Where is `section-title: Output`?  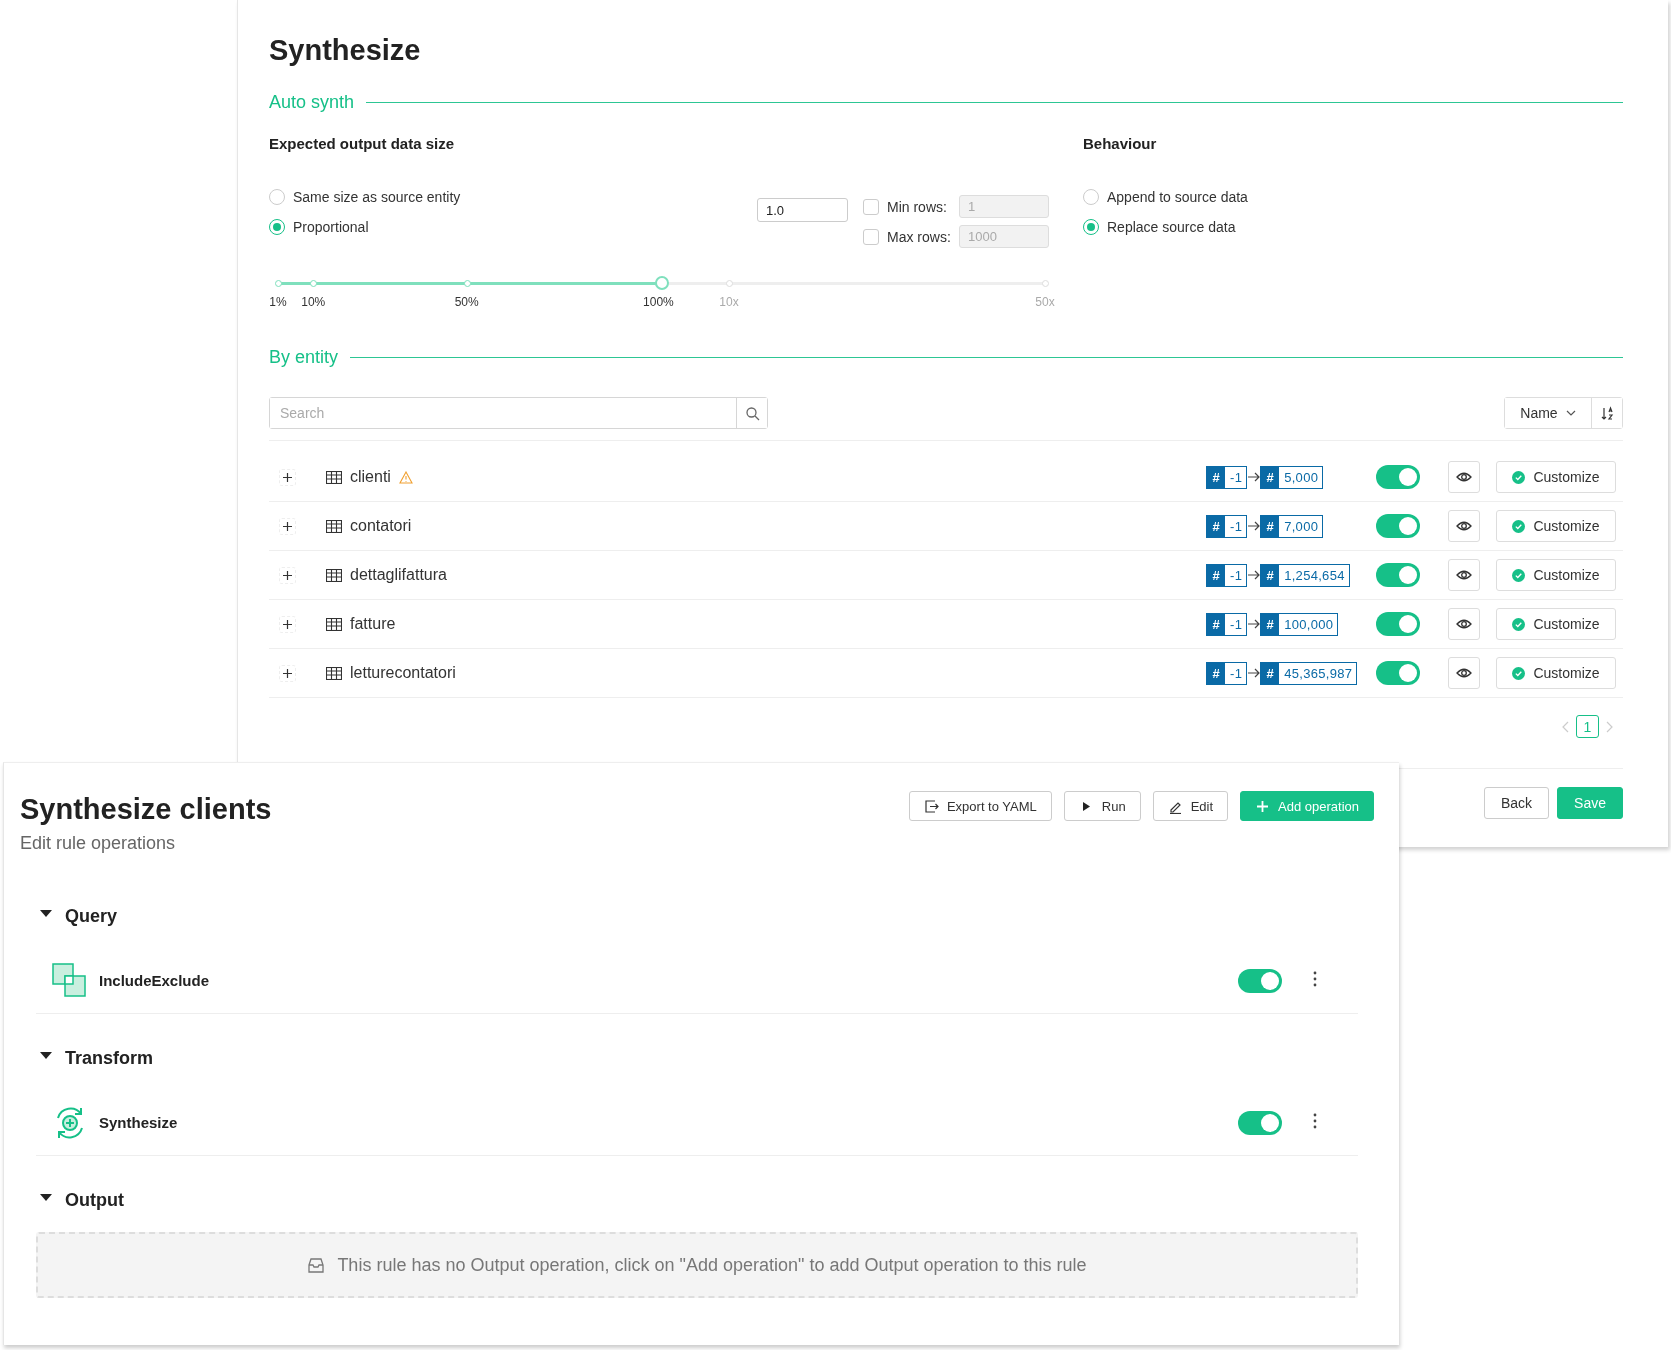 section-title: Output is located at coordinates (94, 1200).